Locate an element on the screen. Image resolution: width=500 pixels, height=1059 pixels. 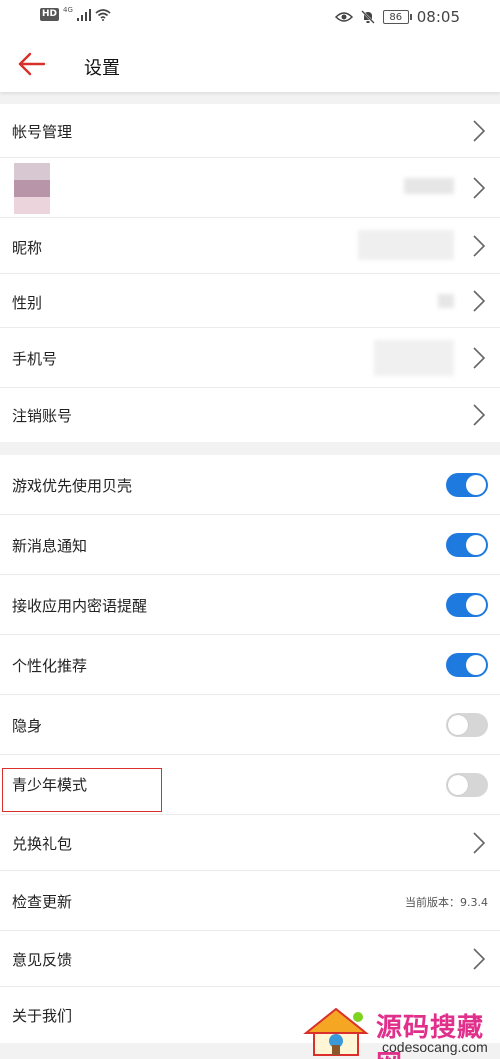
network-type: 4G is located at coordinates (68, 9).